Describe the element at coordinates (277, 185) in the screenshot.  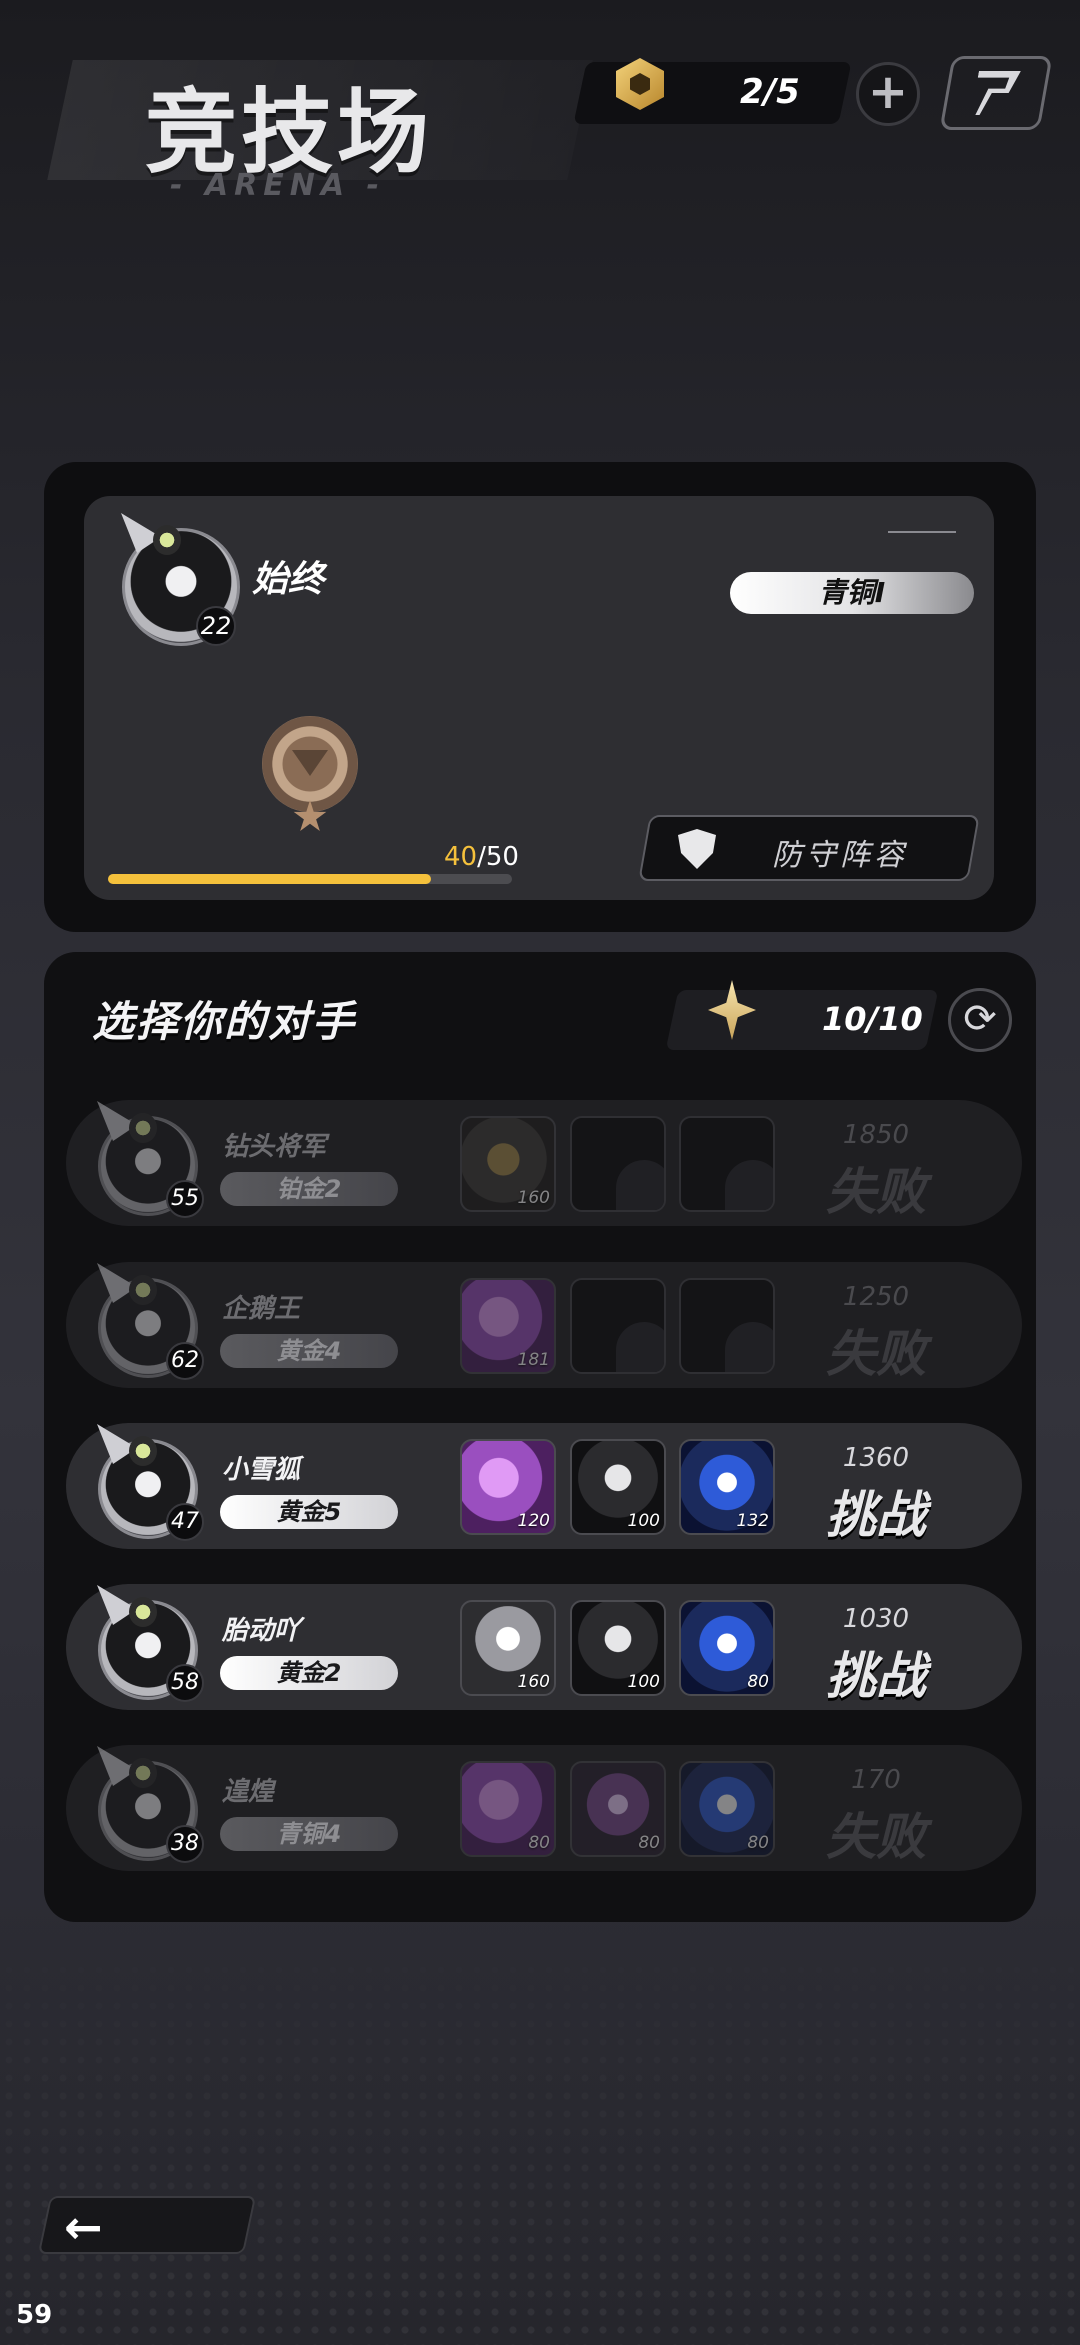
I see `page-subtitle: - ARENA -` at that location.